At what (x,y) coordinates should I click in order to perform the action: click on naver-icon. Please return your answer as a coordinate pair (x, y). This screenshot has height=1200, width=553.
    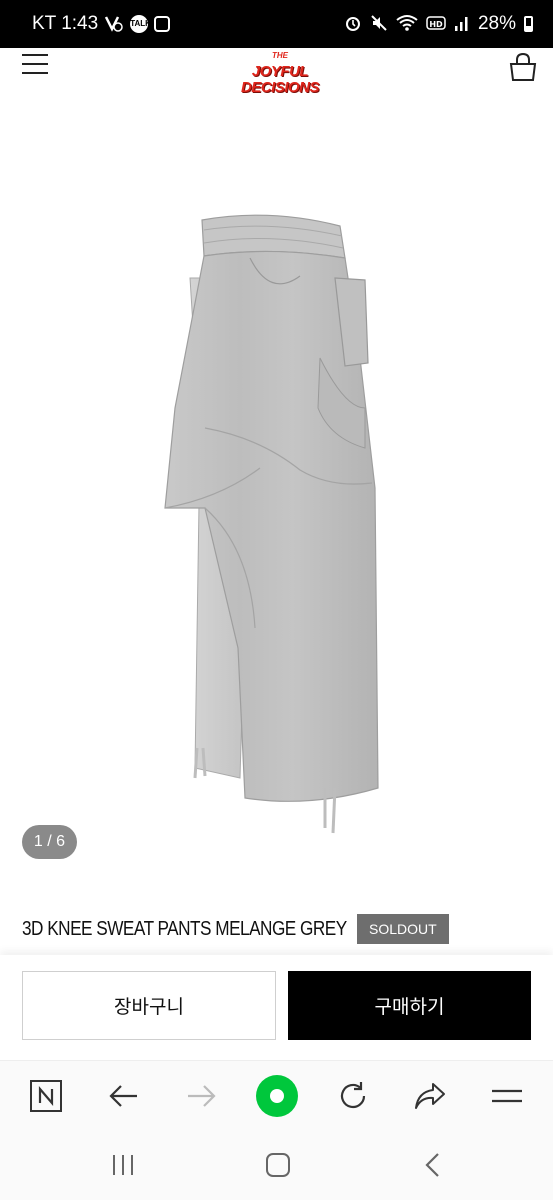
    Looking at the image, I should click on (46, 1096).